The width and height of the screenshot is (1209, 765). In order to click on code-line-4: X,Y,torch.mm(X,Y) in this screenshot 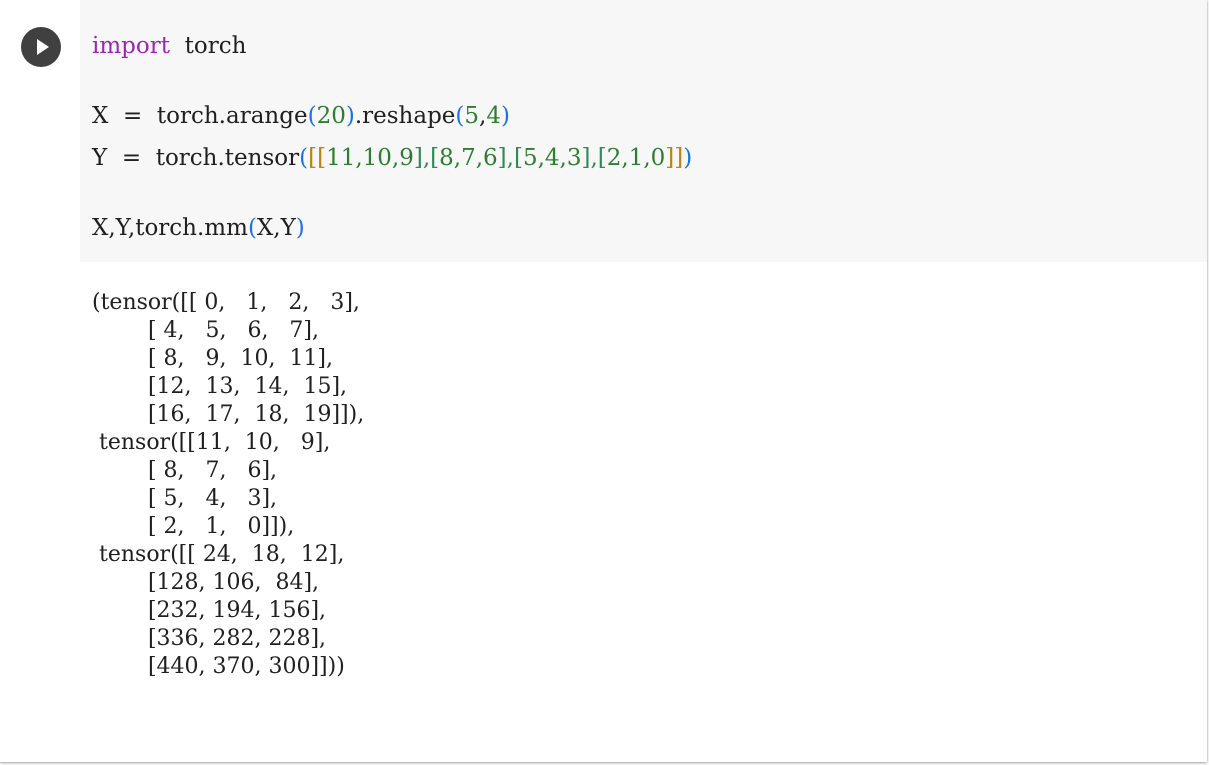, I will do `click(198, 228)`.